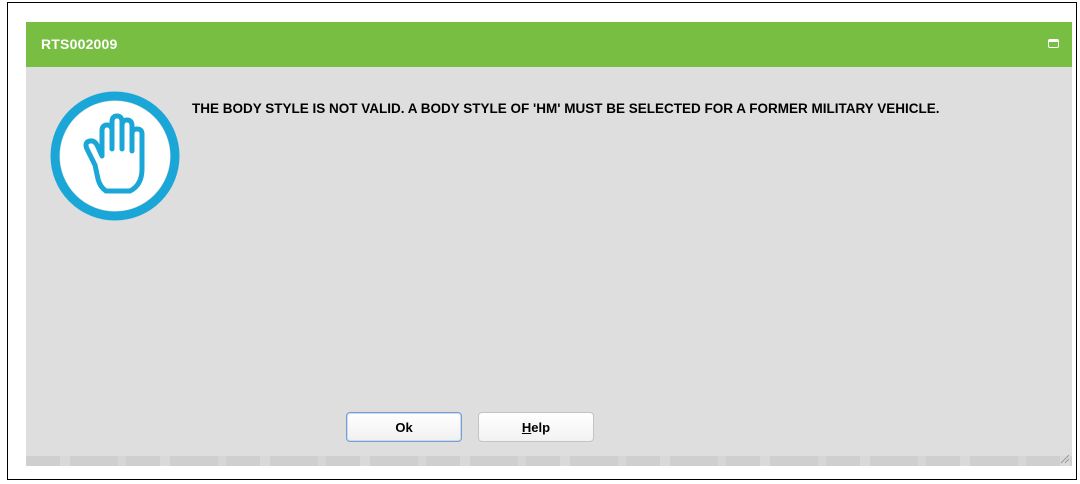 The width and height of the screenshot is (1080, 484). What do you see at coordinates (549, 461) in the screenshot?
I see `dialog-bottom-strip` at bounding box center [549, 461].